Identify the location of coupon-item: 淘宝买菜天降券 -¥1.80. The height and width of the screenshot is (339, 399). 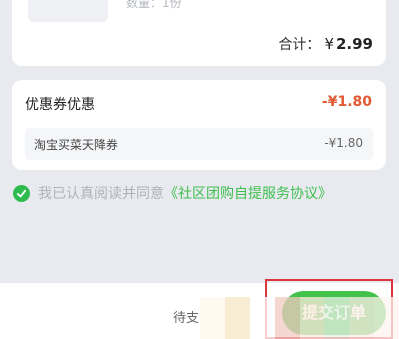
(199, 144).